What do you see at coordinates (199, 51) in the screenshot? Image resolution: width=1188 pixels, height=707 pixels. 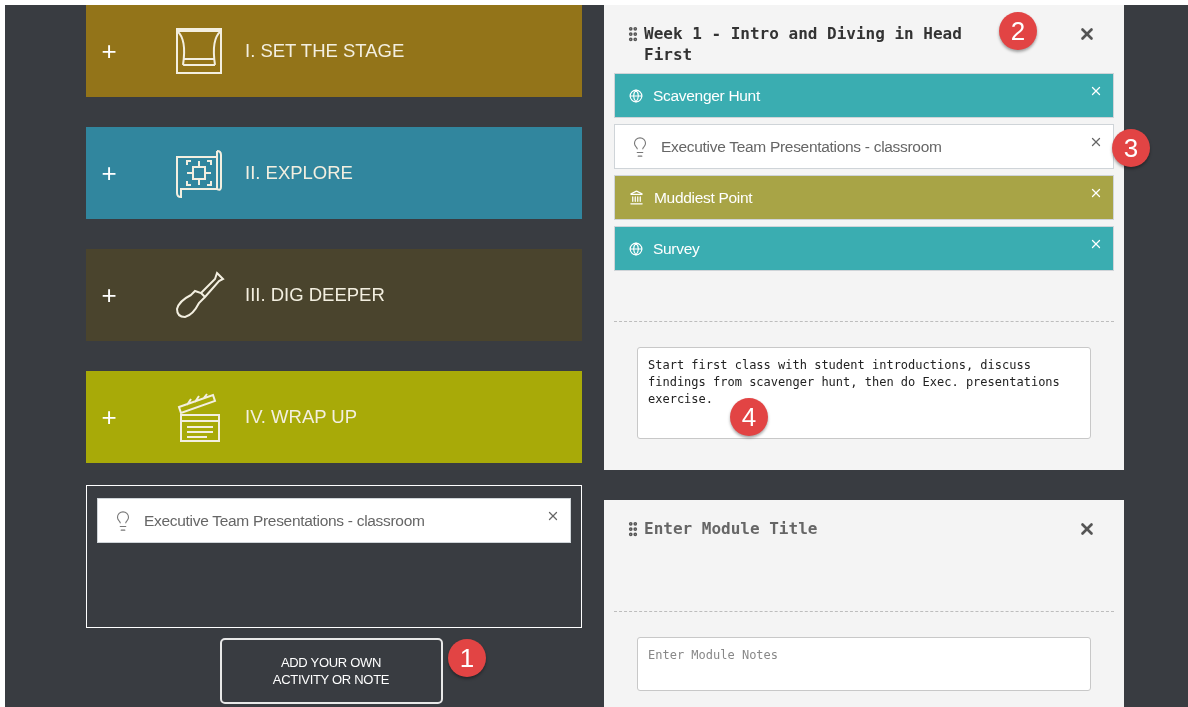 I see `stage-curtain-icon` at bounding box center [199, 51].